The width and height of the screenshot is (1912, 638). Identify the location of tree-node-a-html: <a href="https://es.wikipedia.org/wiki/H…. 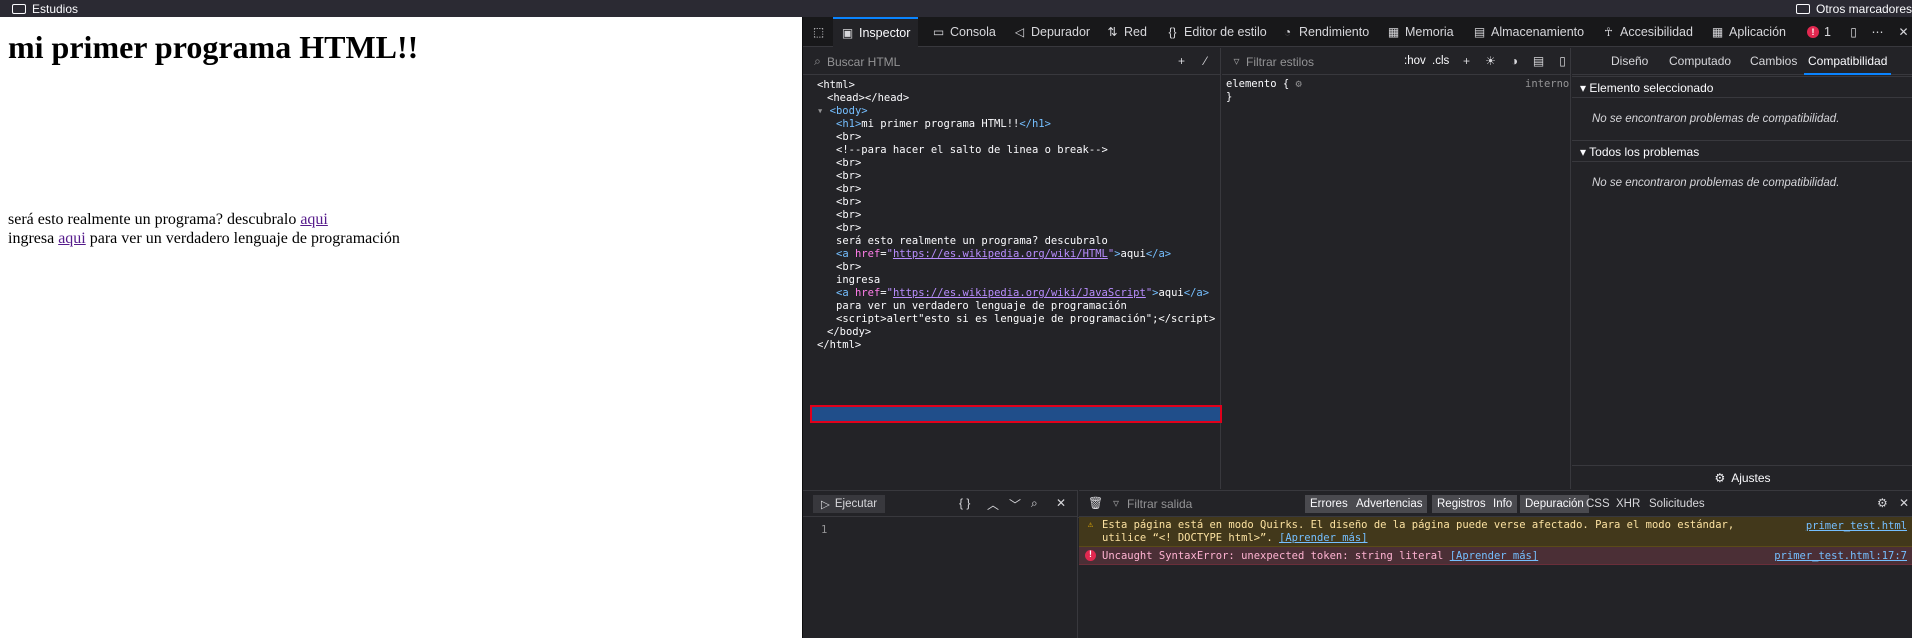
(1003, 254).